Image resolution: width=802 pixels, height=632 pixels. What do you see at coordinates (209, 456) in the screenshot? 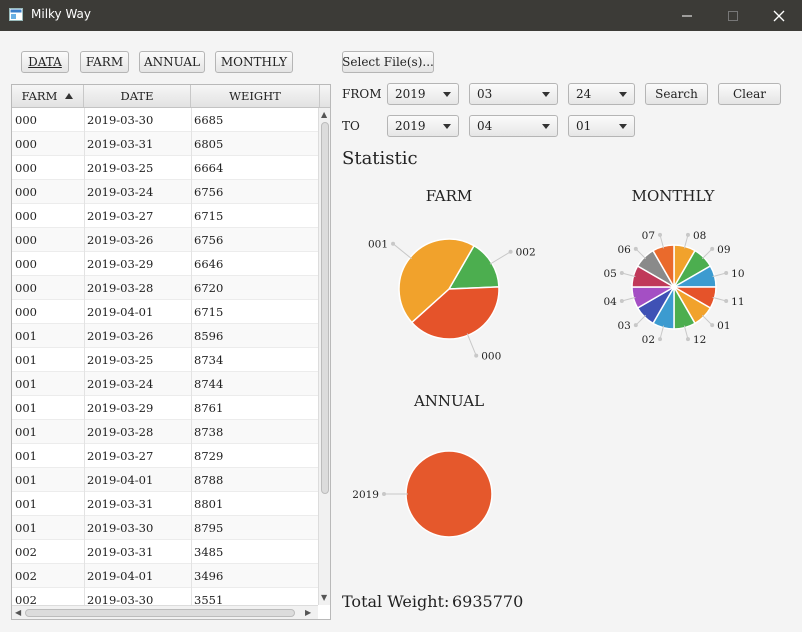
I see `weight-cell: 8729` at bounding box center [209, 456].